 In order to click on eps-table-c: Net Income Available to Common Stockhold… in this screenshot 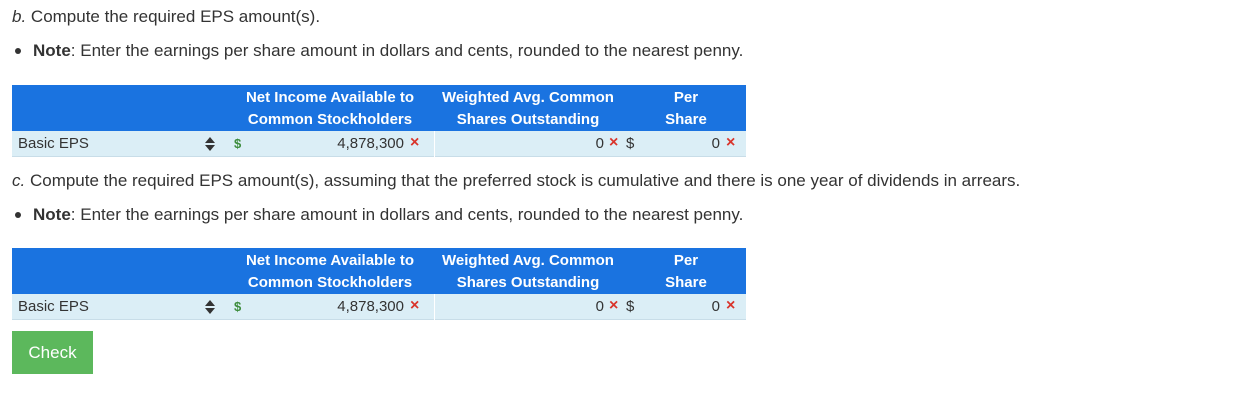, I will do `click(379, 284)`.